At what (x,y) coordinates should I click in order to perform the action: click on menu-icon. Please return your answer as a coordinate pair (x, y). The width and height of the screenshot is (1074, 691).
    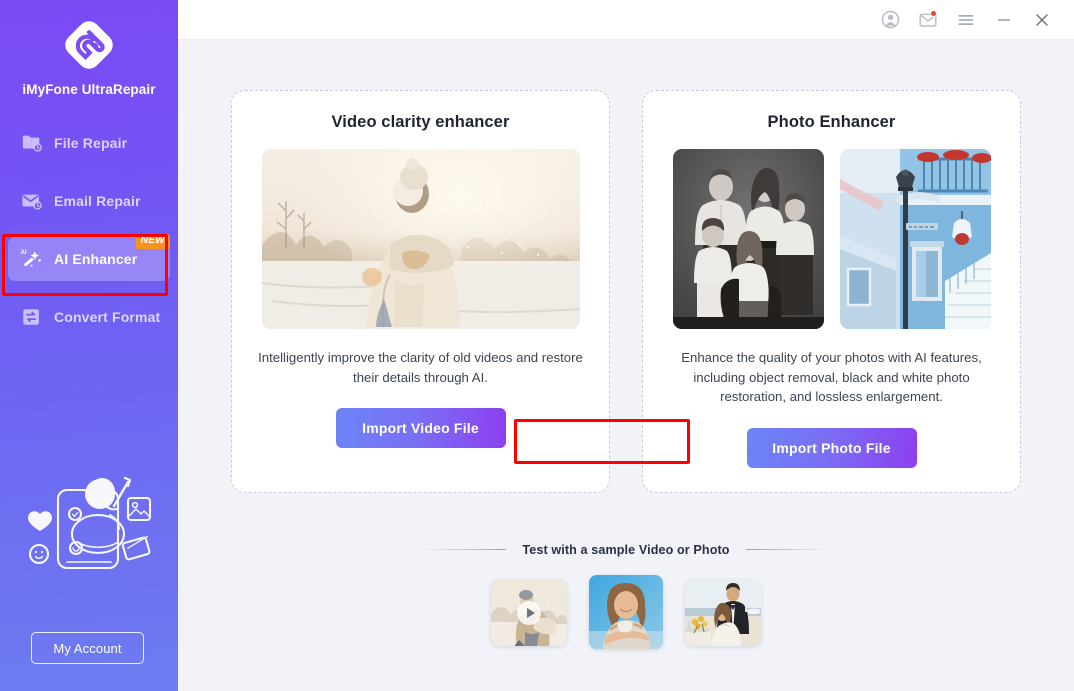
    Looking at the image, I should click on (966, 20).